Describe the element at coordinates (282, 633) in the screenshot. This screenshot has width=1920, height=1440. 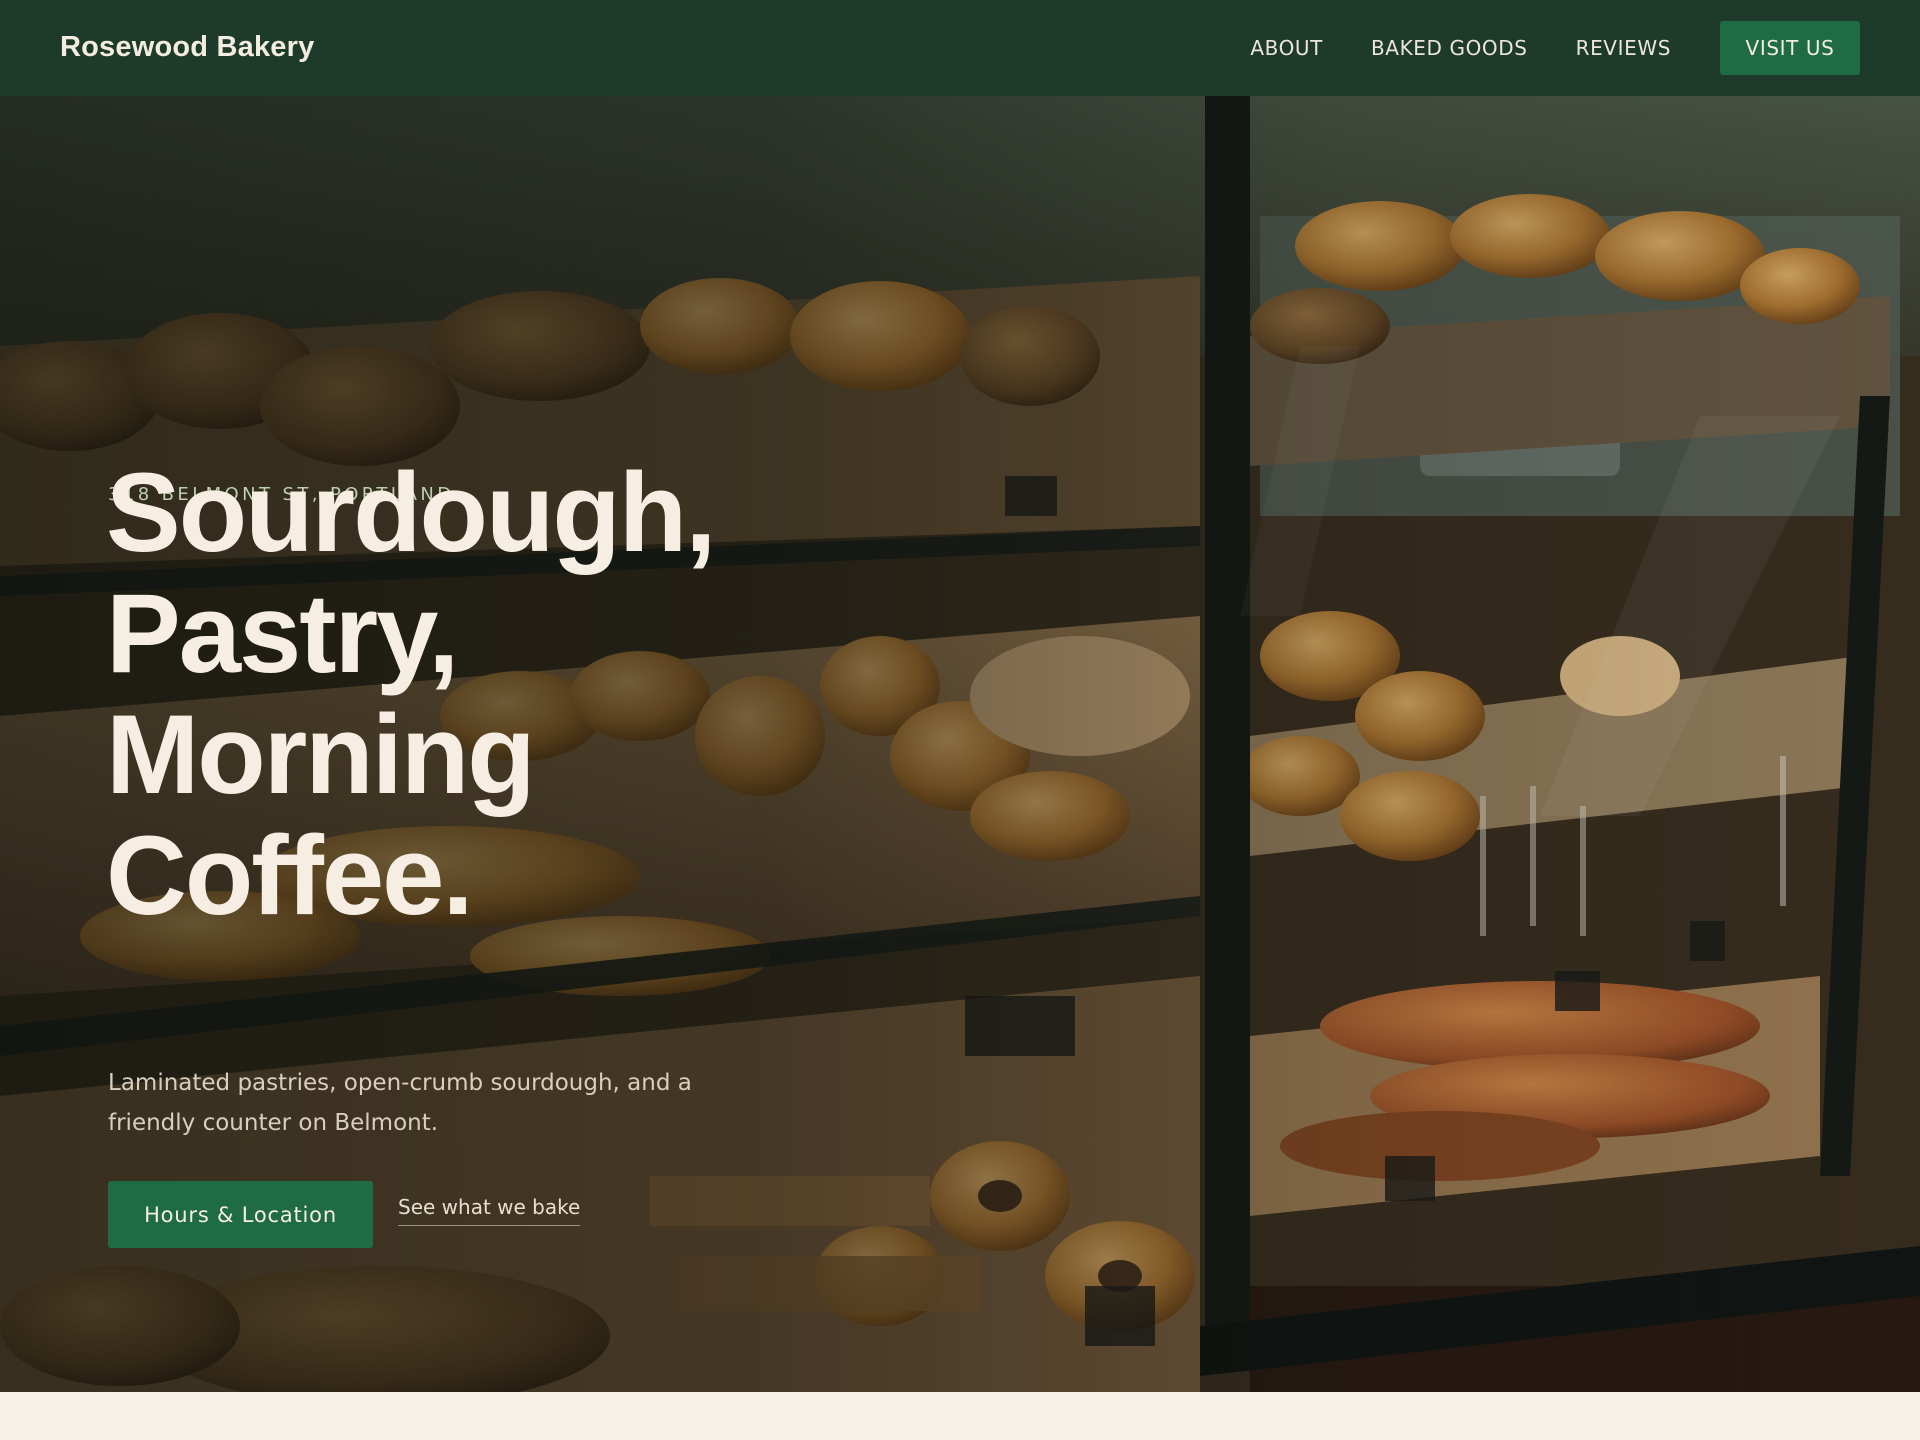
I see `headline-line-2: Pastry,` at that location.